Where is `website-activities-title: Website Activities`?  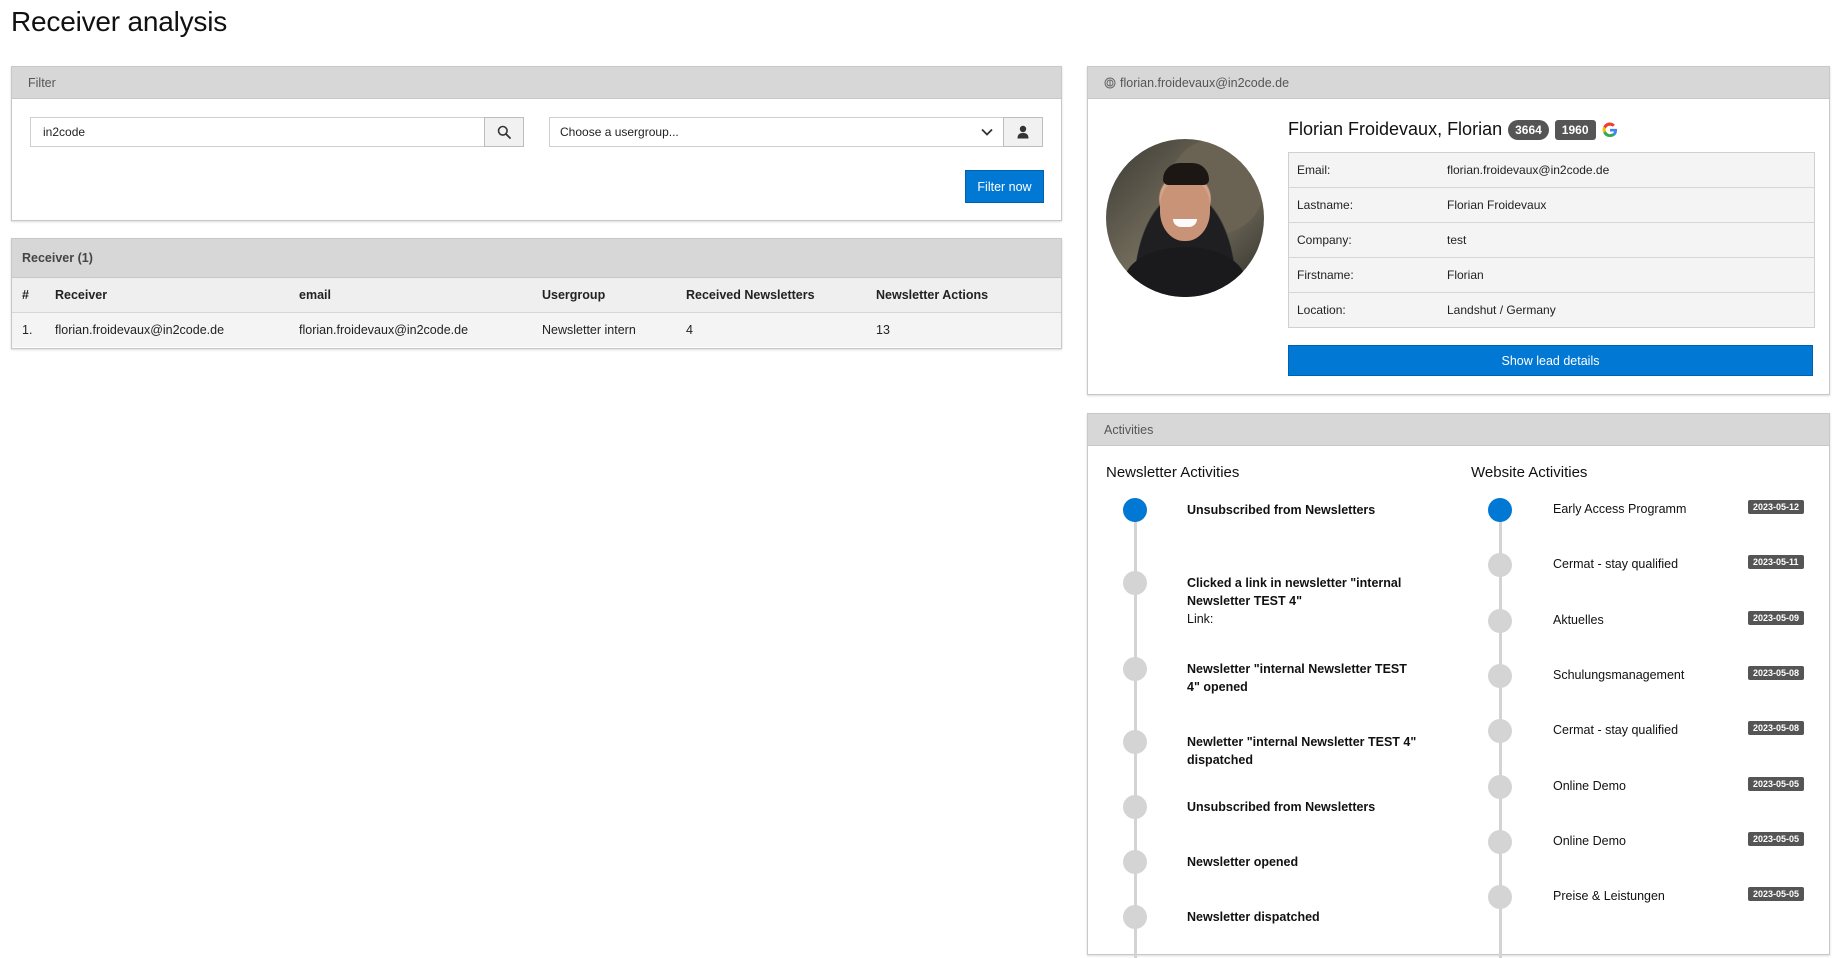
website-activities-title: Website Activities is located at coordinates (1529, 472).